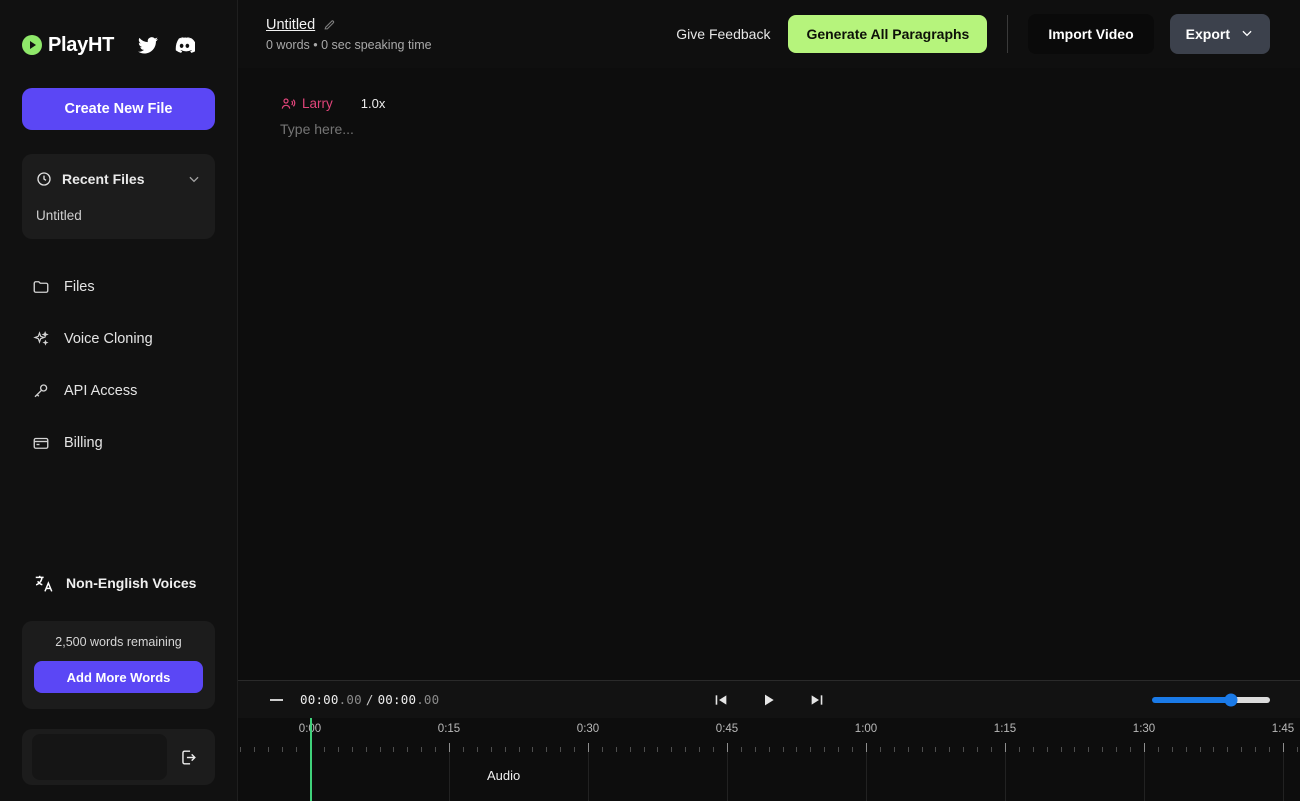 The image size is (1300, 801). What do you see at coordinates (276, 700) in the screenshot?
I see `minimize-icon` at bounding box center [276, 700].